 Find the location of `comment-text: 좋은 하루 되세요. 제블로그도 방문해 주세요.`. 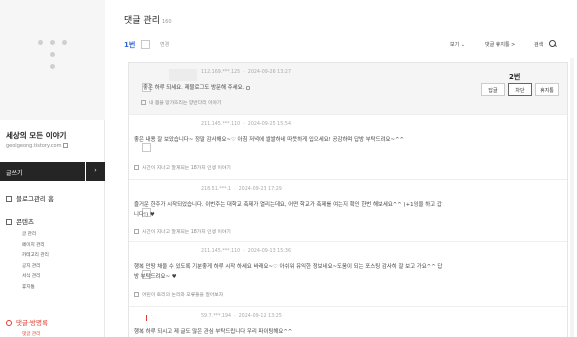

comment-text: 좋은 하루 되세요. 제블로그도 방문해 주세요. is located at coordinates (194, 88).